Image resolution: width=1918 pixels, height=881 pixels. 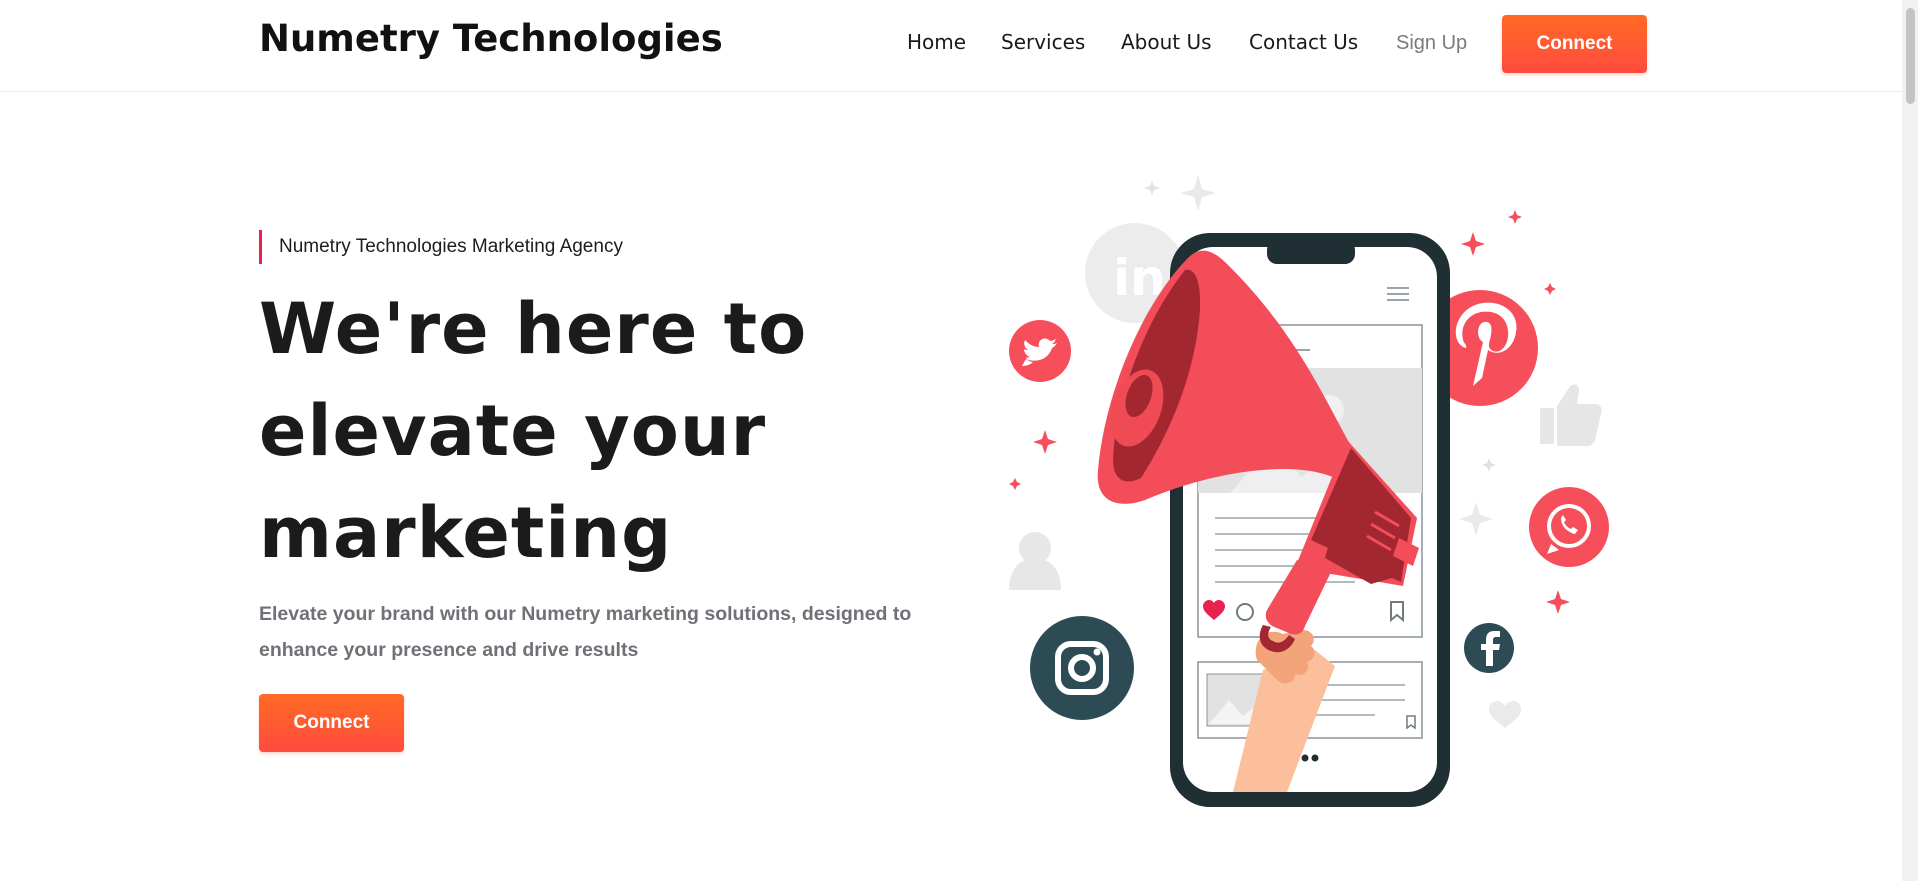 What do you see at coordinates (1489, 648) in the screenshot?
I see `facebook-icon` at bounding box center [1489, 648].